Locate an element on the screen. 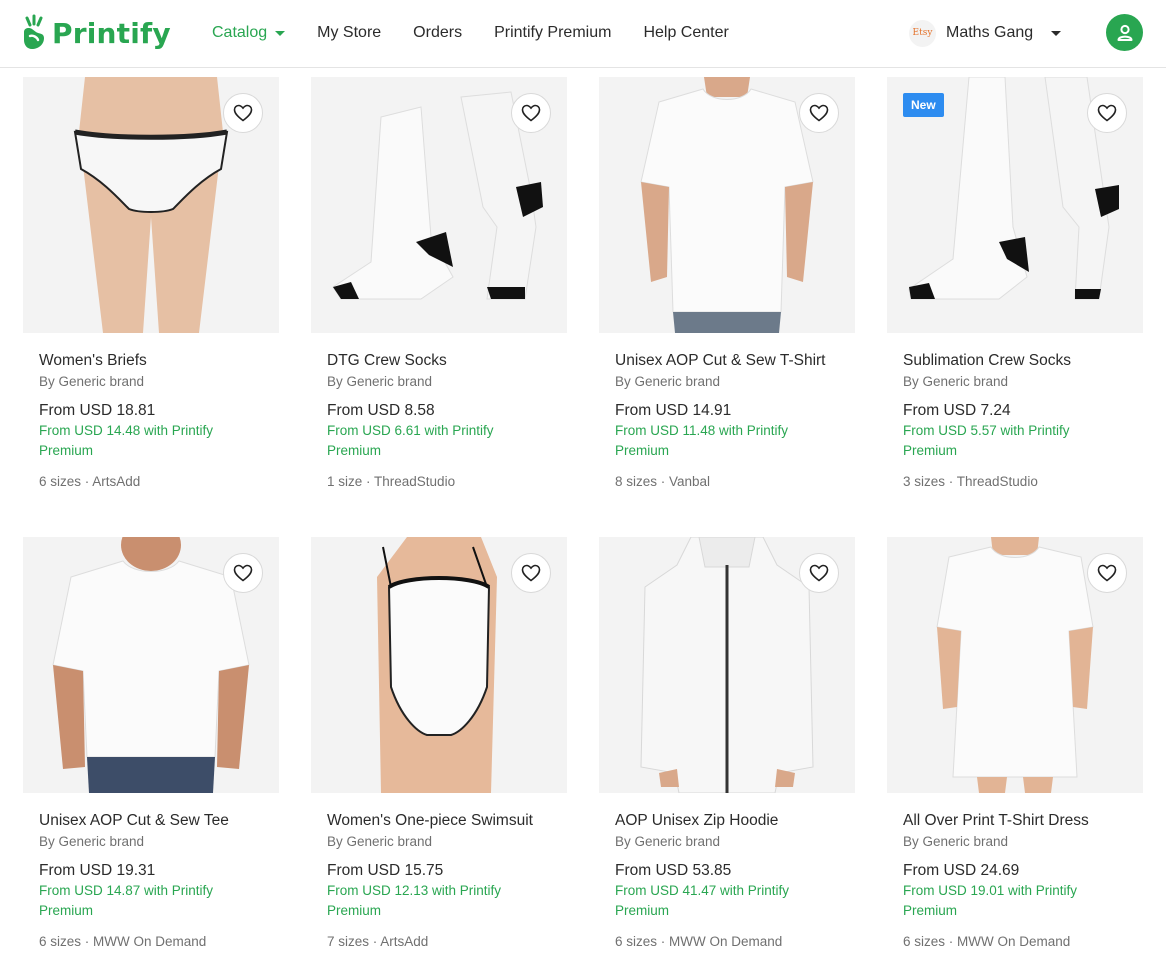 The image size is (1166, 966). product-premium-price: From USD 19.01 with Printify Premium is located at coordinates (990, 900).